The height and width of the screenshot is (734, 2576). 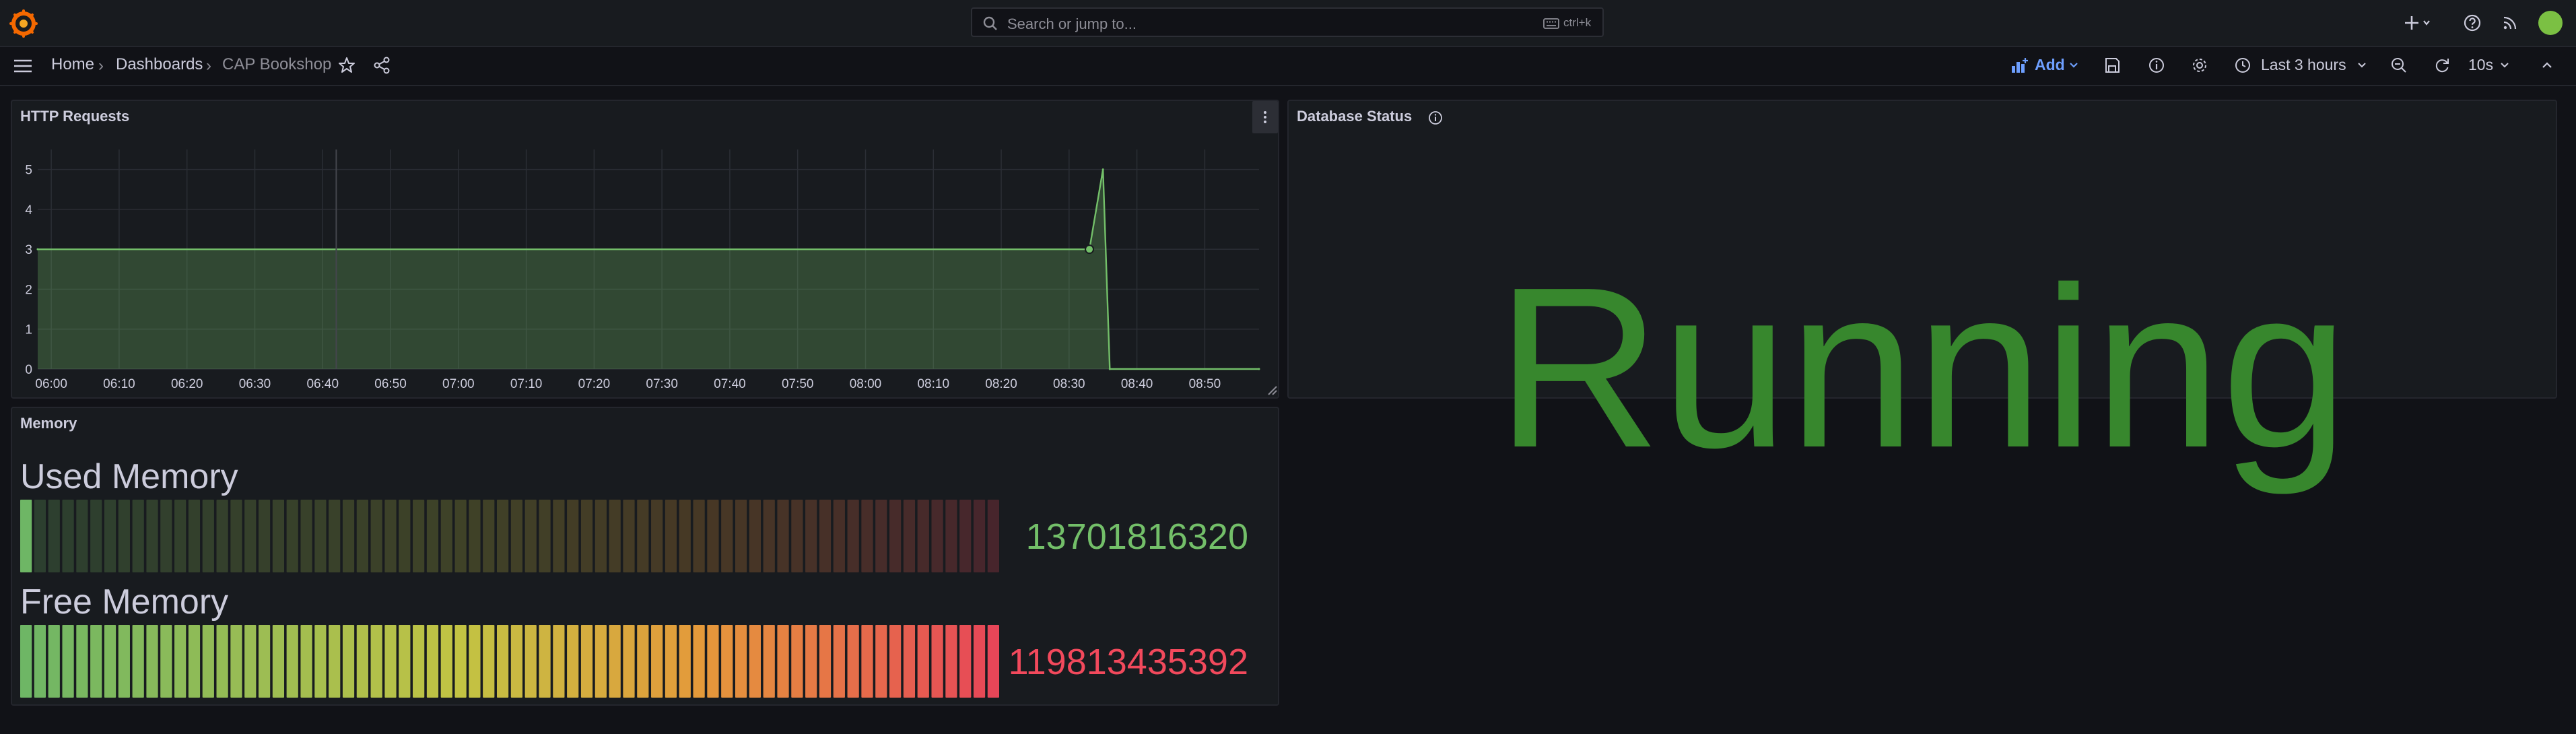 What do you see at coordinates (2442, 65) in the screenshot?
I see `refresh-icon` at bounding box center [2442, 65].